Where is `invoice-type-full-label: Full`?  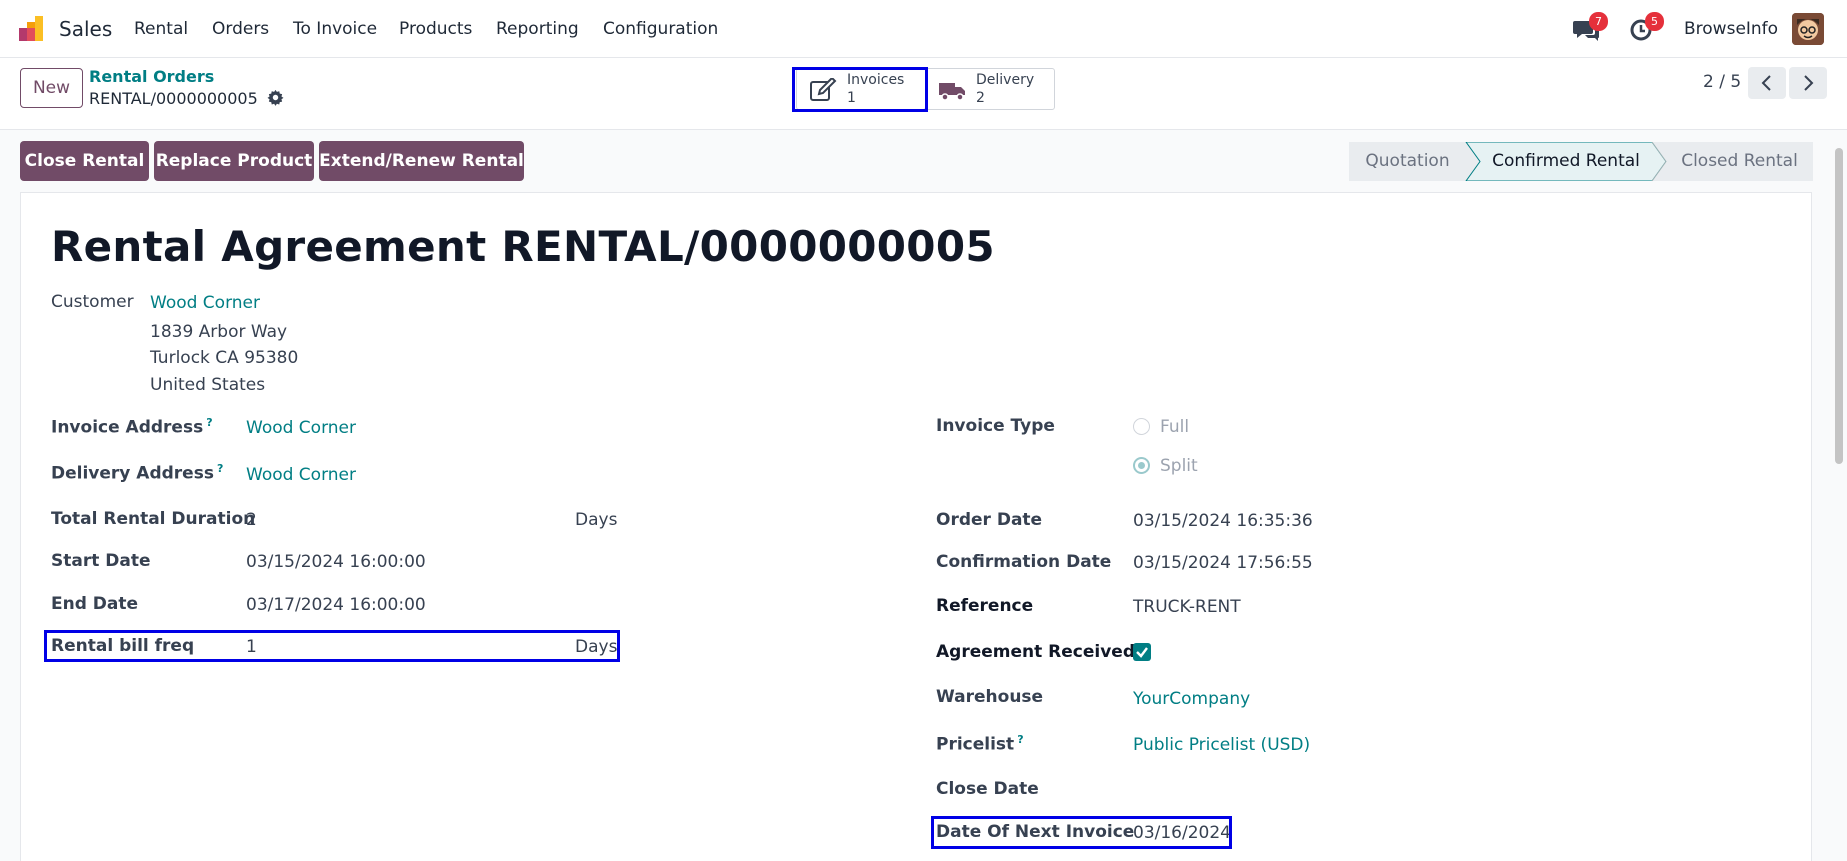
invoice-type-full-label: Full is located at coordinates (1174, 427).